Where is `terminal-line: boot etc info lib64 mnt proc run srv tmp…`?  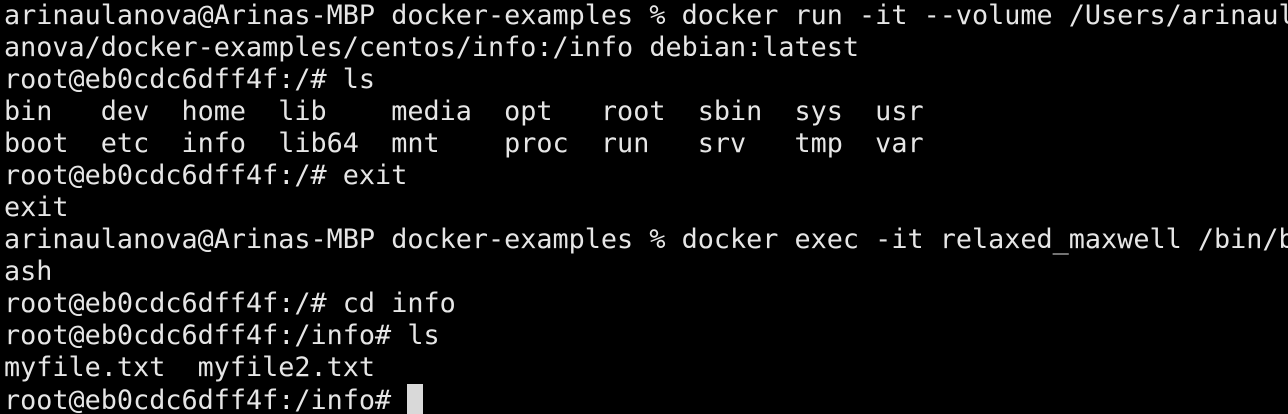
terminal-line: boot etc info lib64 mnt proc run srv tmp… is located at coordinates (464, 143).